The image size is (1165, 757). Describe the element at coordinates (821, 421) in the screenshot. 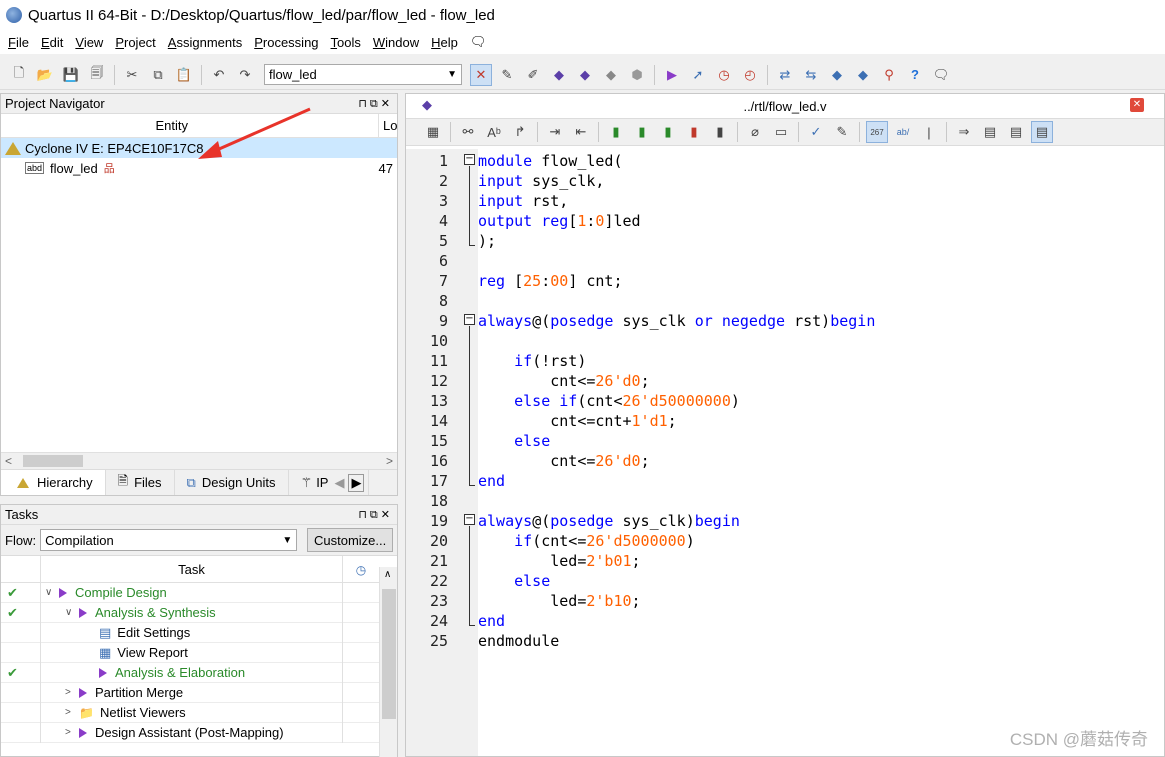

I see `code-line: cnt<=cnt+1'd1;` at that location.